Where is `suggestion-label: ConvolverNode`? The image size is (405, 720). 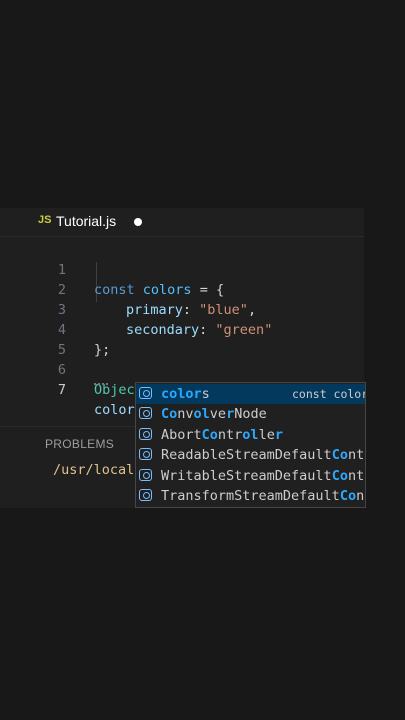 suggestion-label: ConvolverNode is located at coordinates (214, 414).